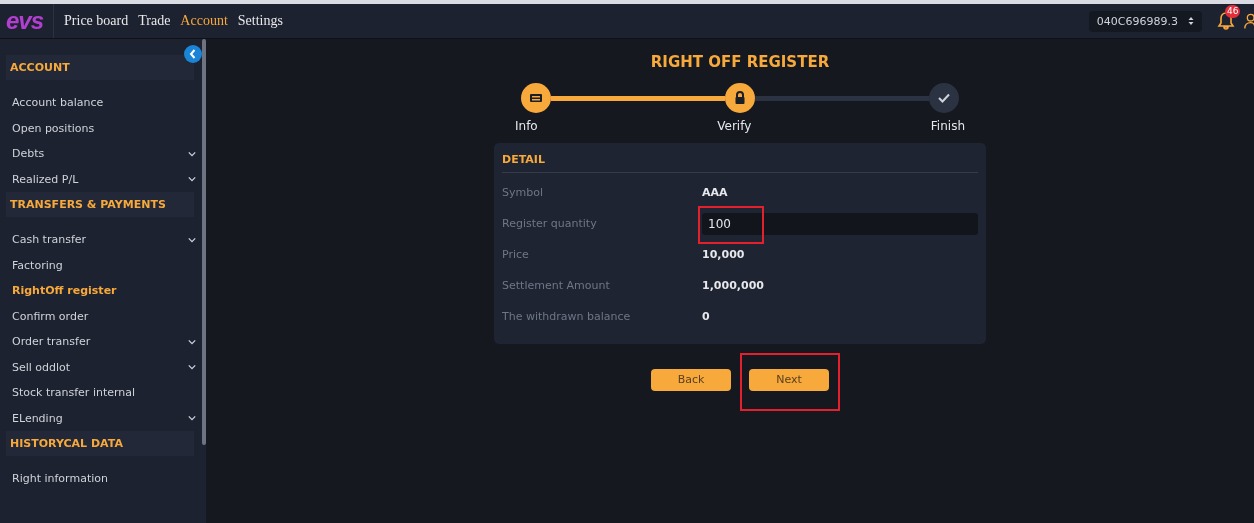 The width and height of the screenshot is (1254, 523). Describe the element at coordinates (100, 443) in the screenshot. I see `section-header: HISTORYCAL DATA` at that location.